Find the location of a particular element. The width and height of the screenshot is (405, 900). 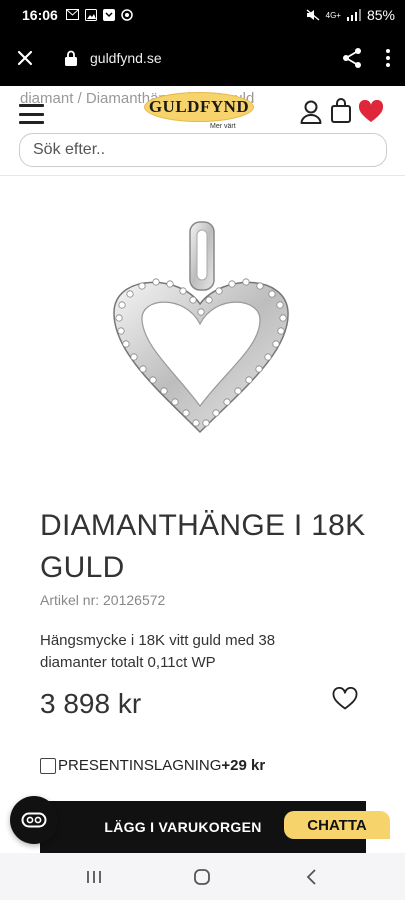

recent-apps-icon is located at coordinates (94, 877).